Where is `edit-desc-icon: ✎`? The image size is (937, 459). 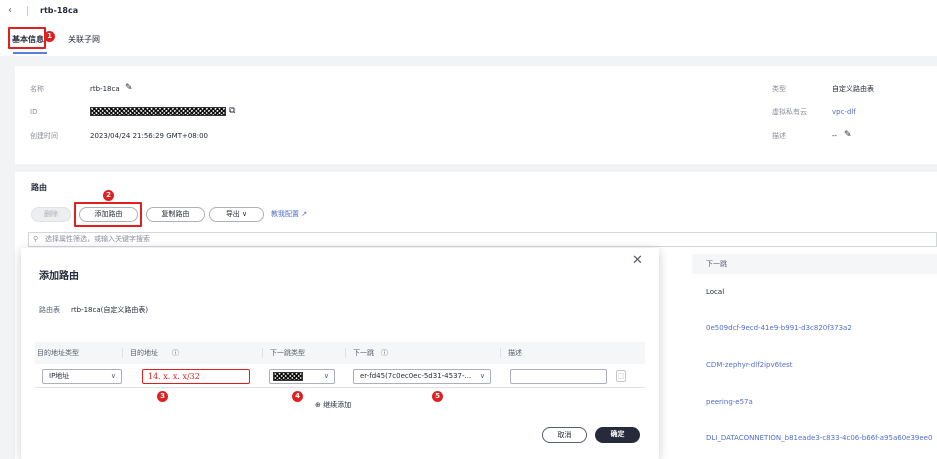 edit-desc-icon: ✎ is located at coordinates (848, 135).